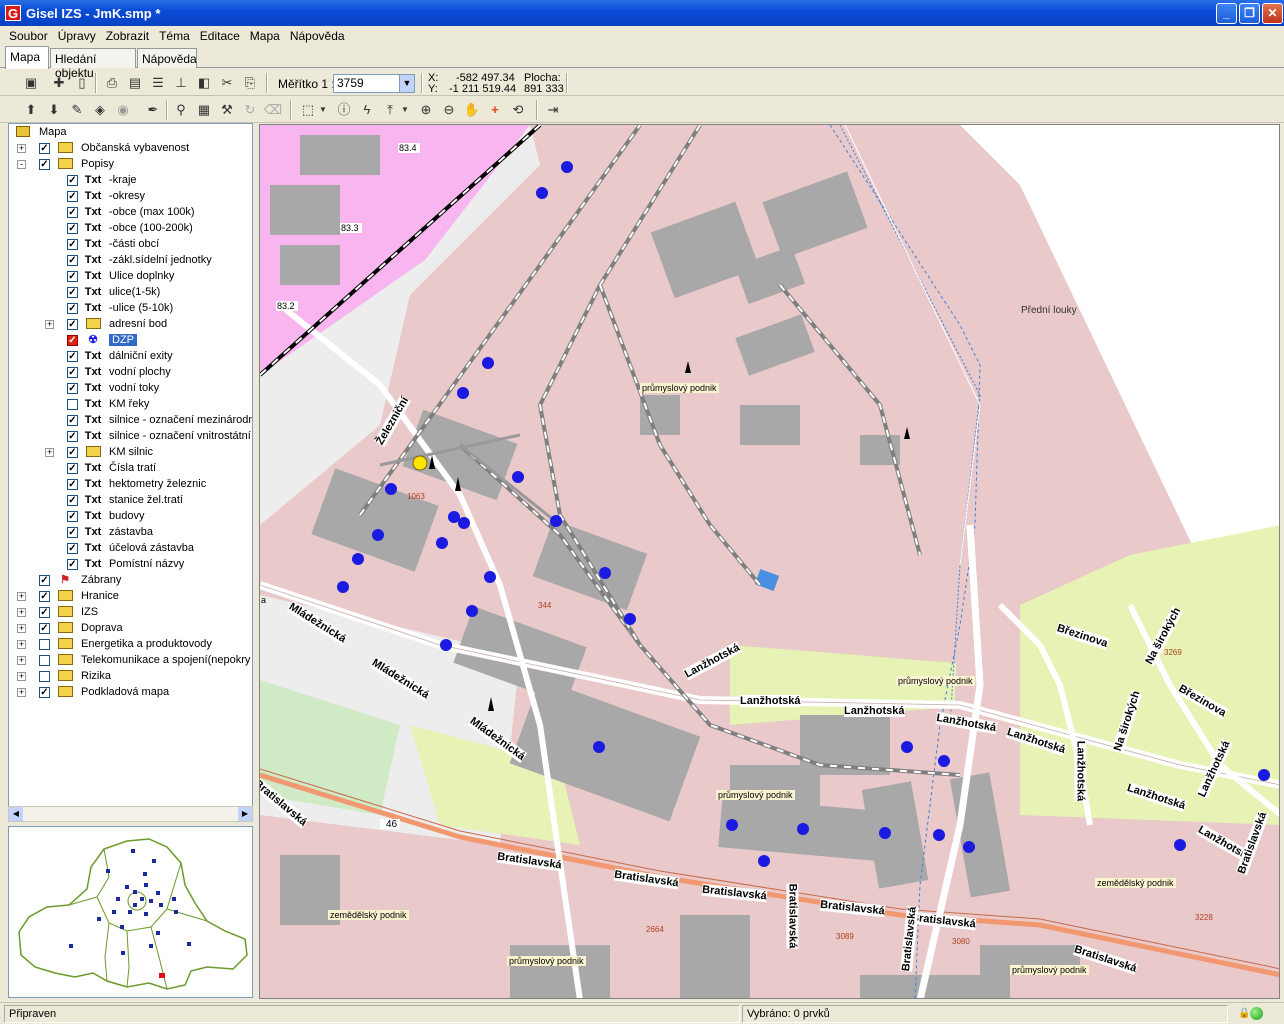  What do you see at coordinates (130, 485) in the screenshot?
I see `layer-row: ✓ Txt hektometry železnic` at bounding box center [130, 485].